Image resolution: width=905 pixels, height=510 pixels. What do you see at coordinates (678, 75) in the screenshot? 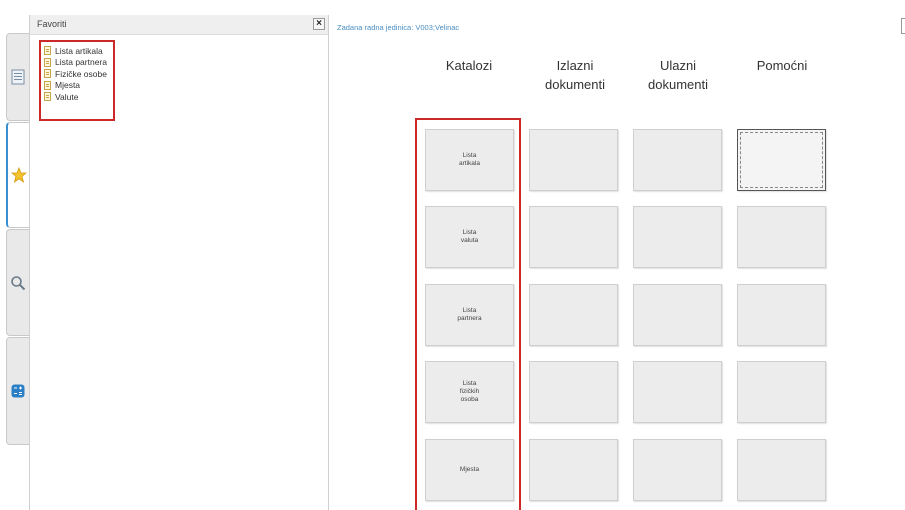
I see `column-header-ulazni-dokumenti: Ulazni dokumenti` at bounding box center [678, 75].